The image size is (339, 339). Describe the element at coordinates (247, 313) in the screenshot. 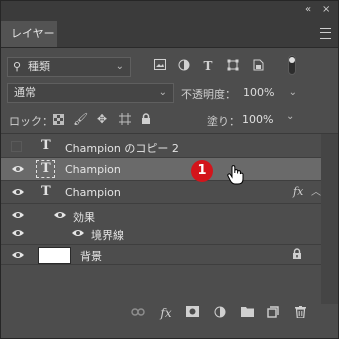

I see `group-folder-icon` at that location.